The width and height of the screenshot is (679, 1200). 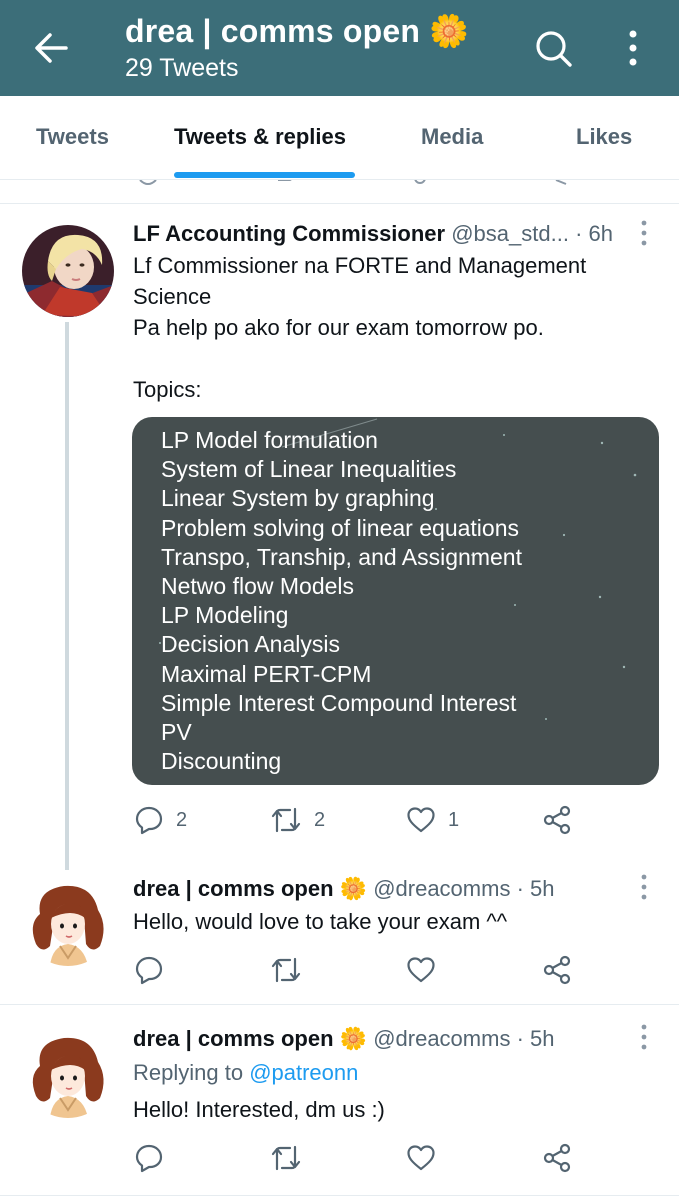 I want to click on back-arrow-icon, so click(x=50, y=48).